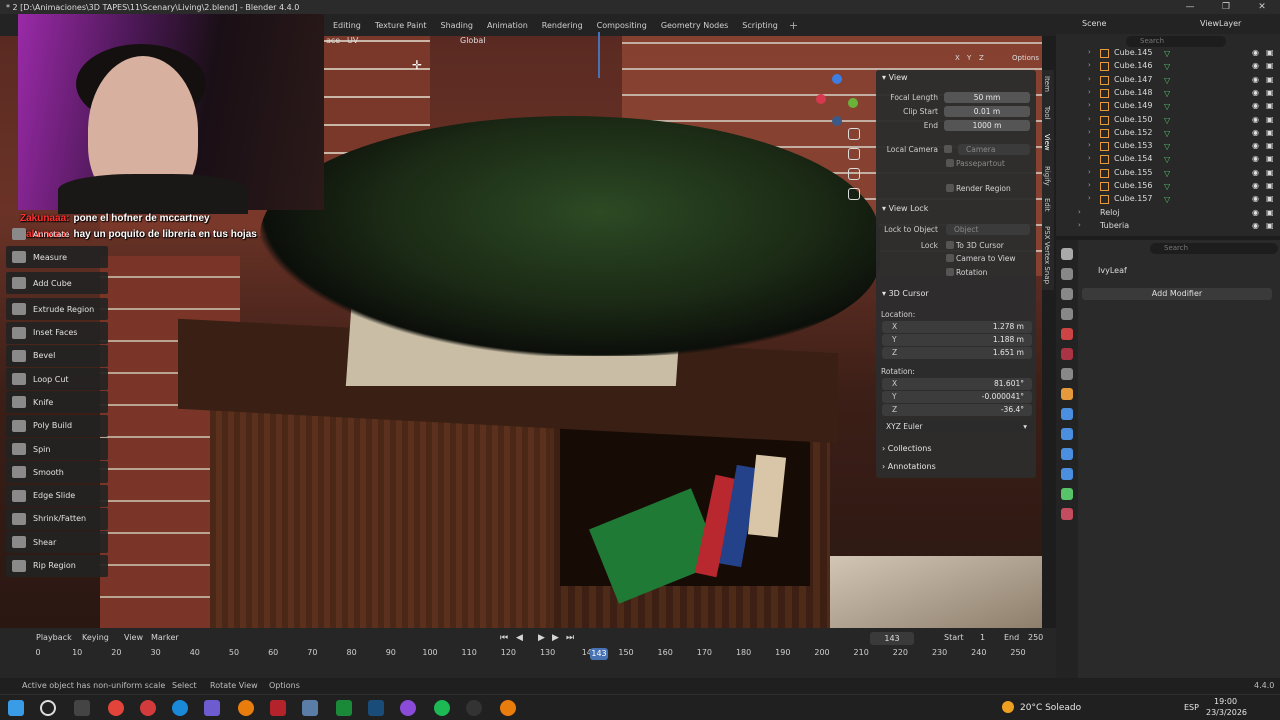 This screenshot has width=1280, height=720. I want to click on outliner-item-name: Cube.149, so click(1133, 105).